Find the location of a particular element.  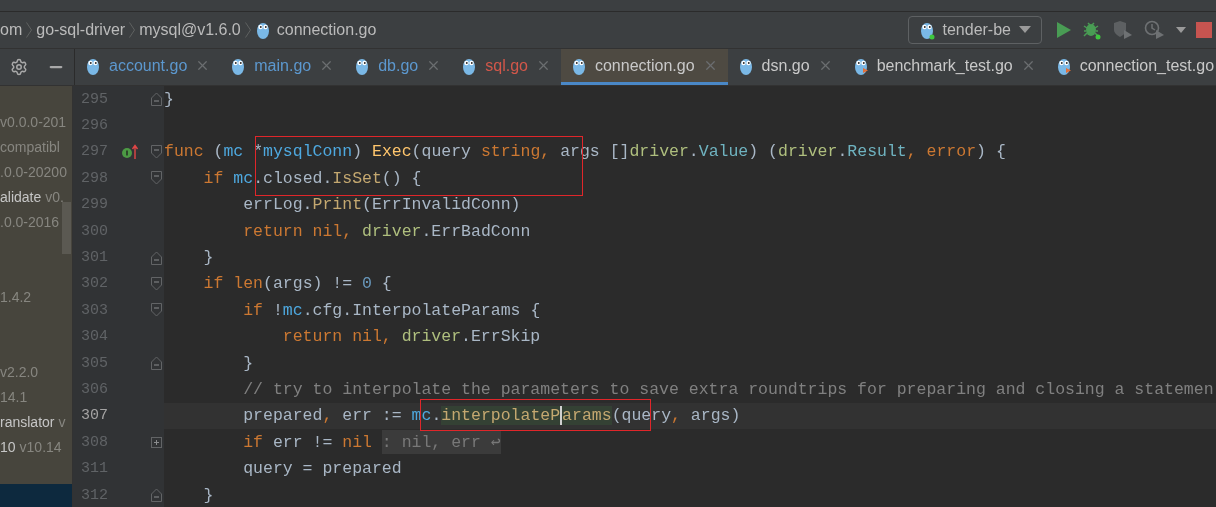

code-line: query = prepared is located at coordinates (322, 469).